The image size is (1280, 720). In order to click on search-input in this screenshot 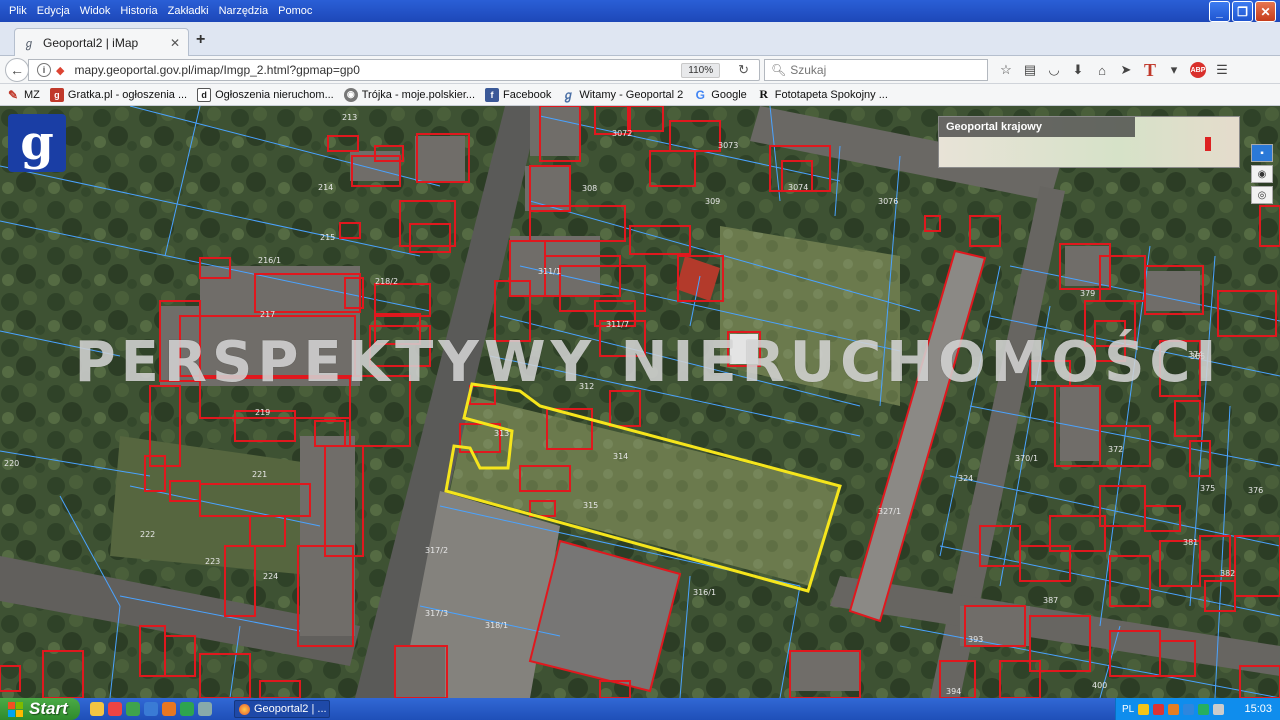, I will do `click(885, 70)`.